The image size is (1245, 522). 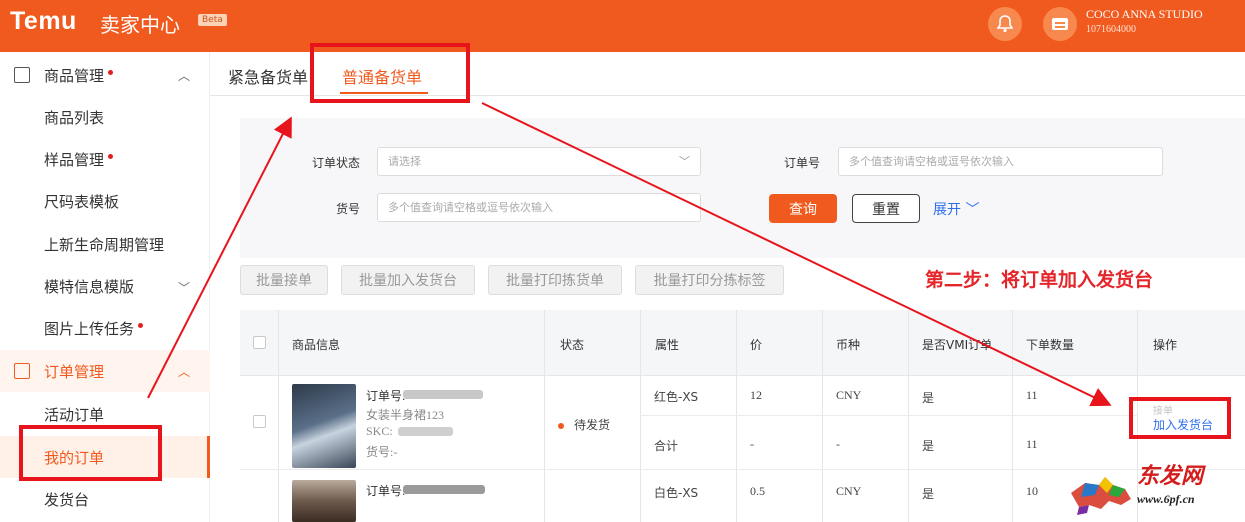 What do you see at coordinates (74, 414) in the screenshot?
I see `sidebar-item-label: 活动订单` at bounding box center [74, 414].